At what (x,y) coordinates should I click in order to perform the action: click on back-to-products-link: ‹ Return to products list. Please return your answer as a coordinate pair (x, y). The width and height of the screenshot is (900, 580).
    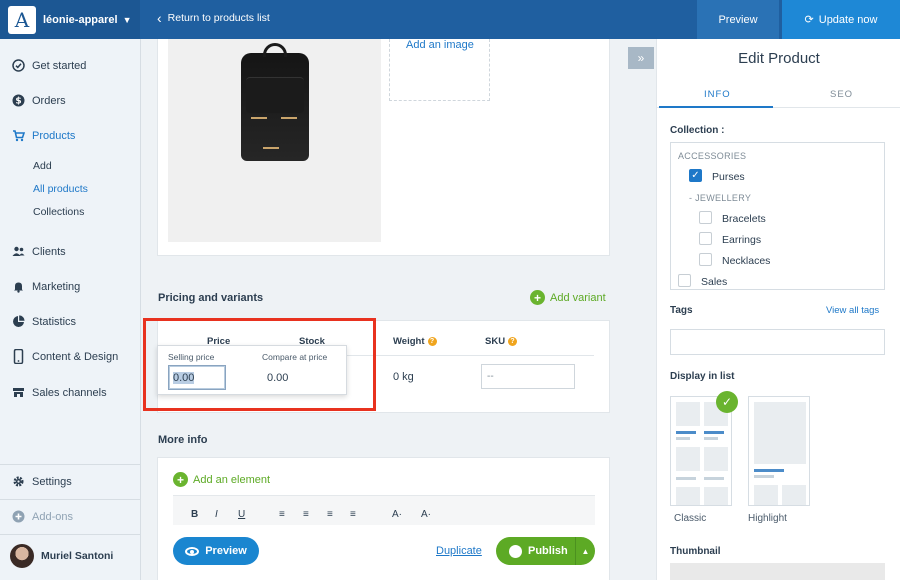
    Looking at the image, I should click on (213, 18).